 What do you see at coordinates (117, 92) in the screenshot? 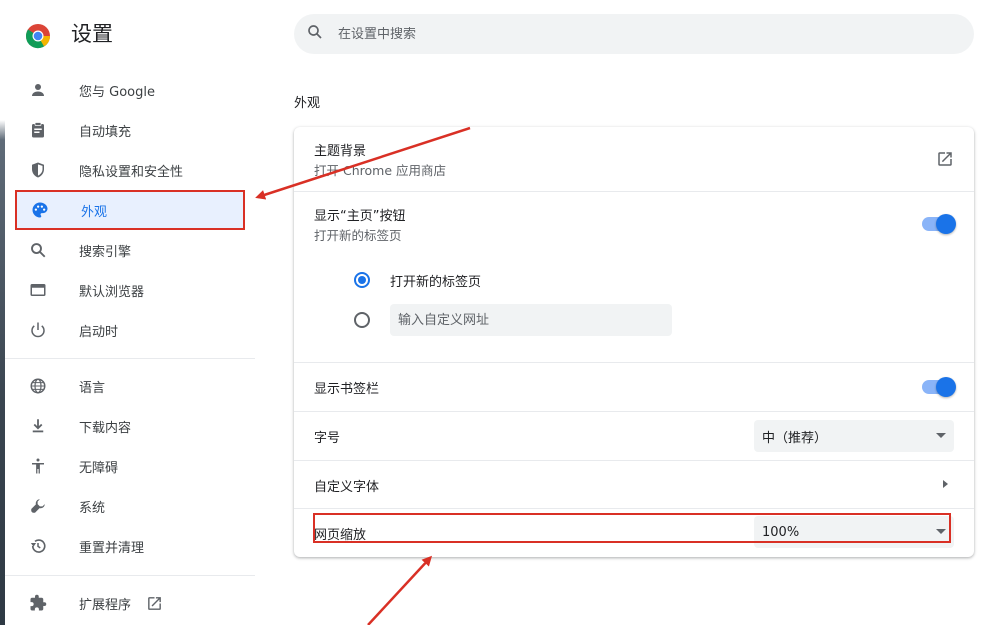
I see `sidebar-item-label: 您与 Google` at bounding box center [117, 92].